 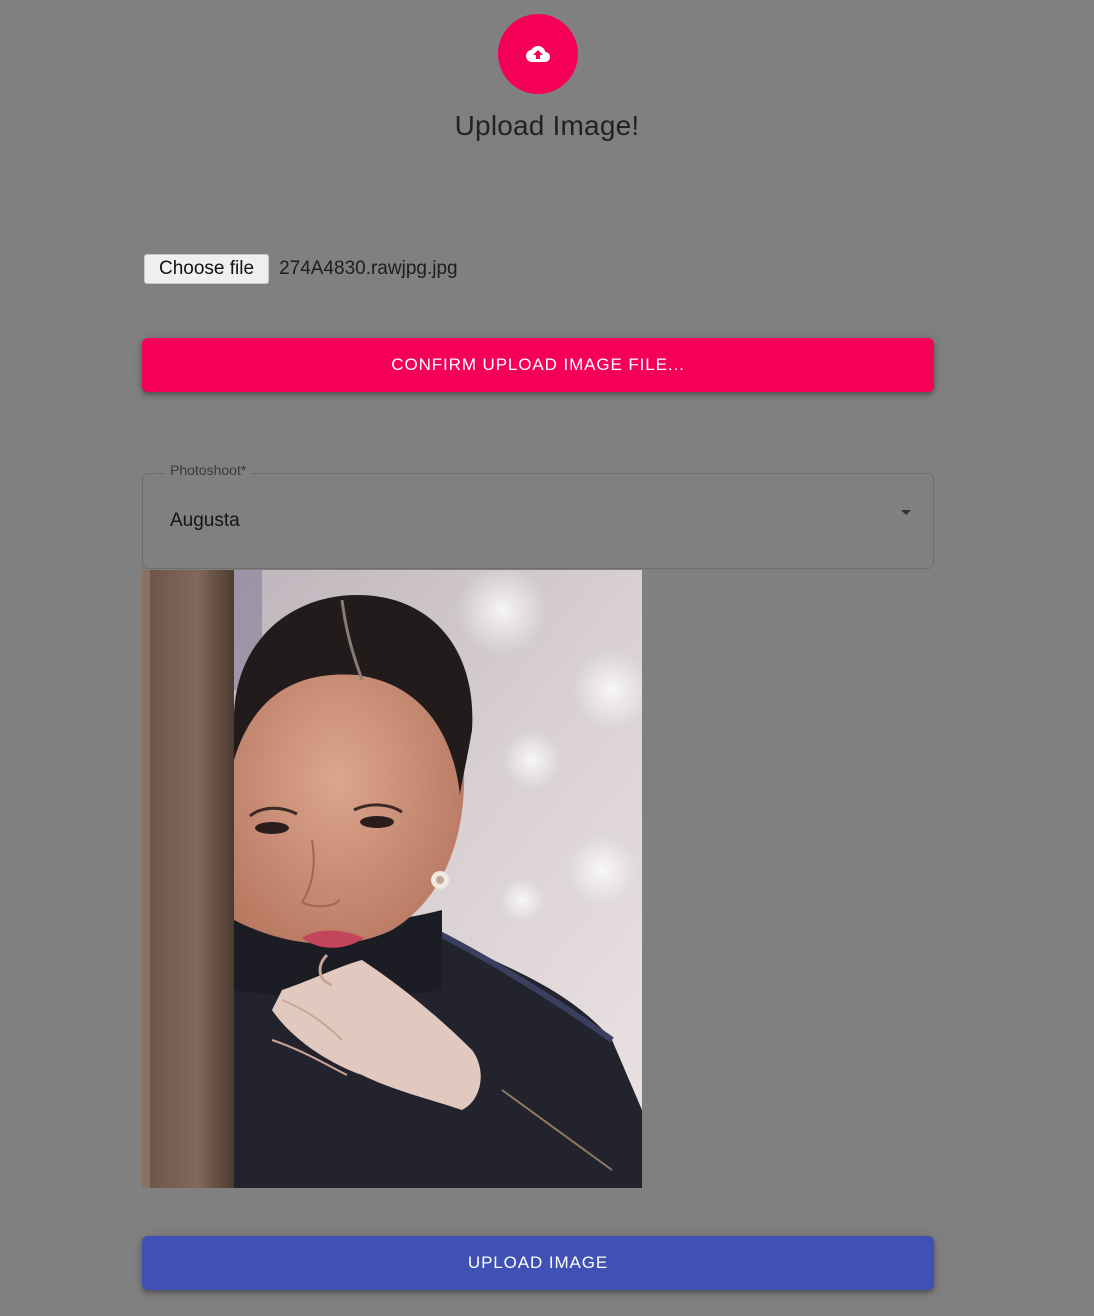 What do you see at coordinates (538, 515) in the screenshot?
I see `photoshoot-select: Photoshoot* Augusta` at bounding box center [538, 515].